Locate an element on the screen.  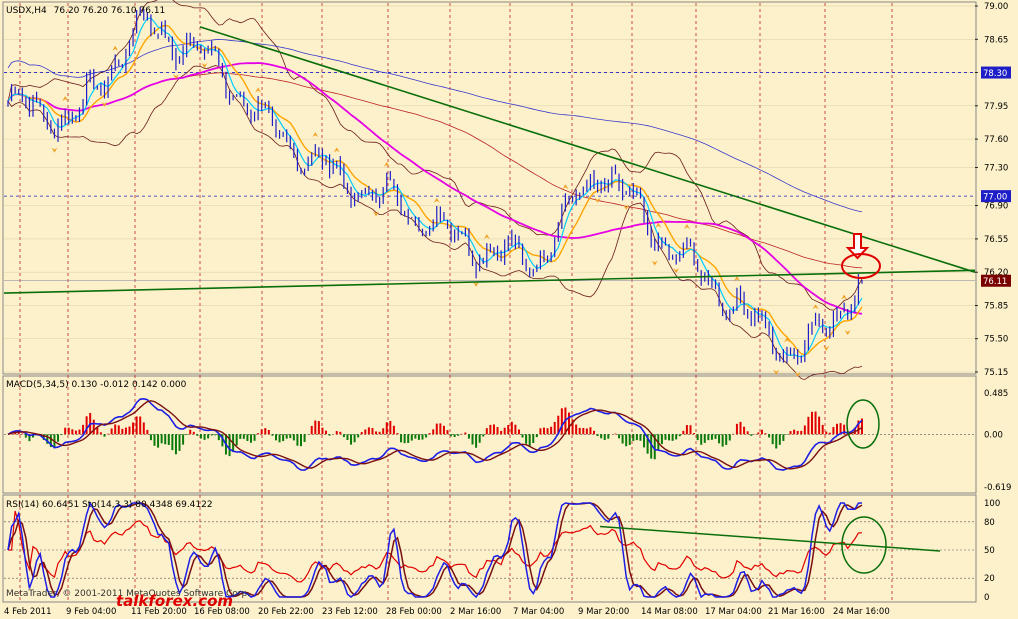
time-tick-label: 7 Mar 04:00 is located at coordinates (538, 612).